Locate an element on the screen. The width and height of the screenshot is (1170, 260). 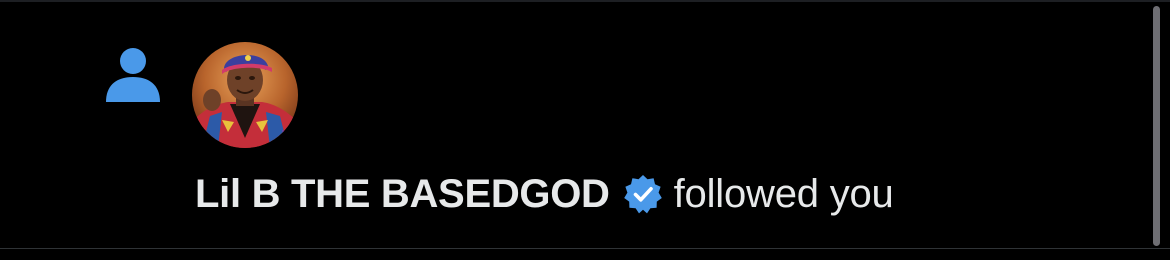
scrollbar-thumb is located at coordinates (1156, 126).